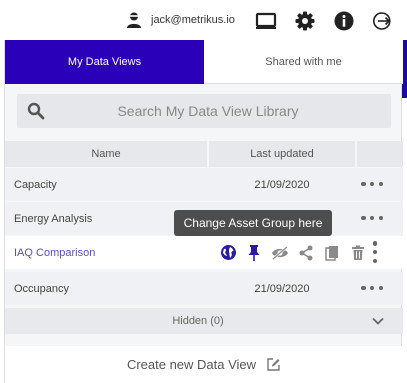  I want to click on edit-icon, so click(273, 364).